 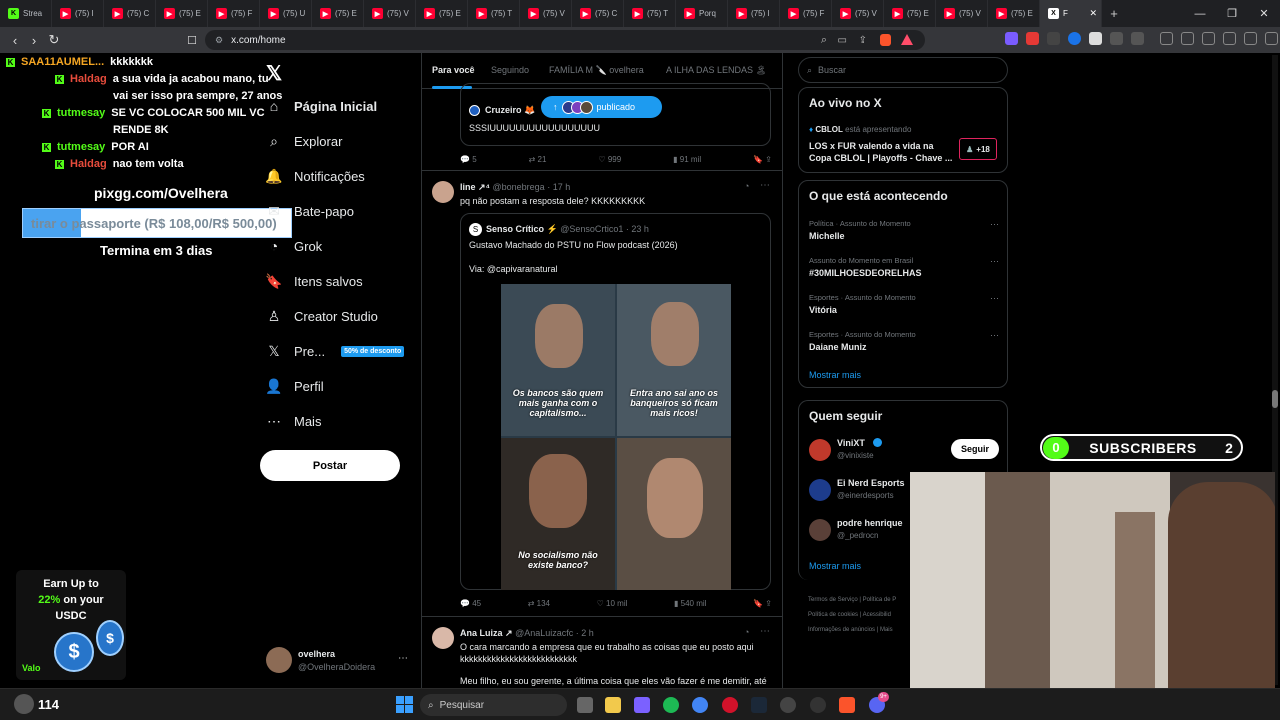 What do you see at coordinates (286, 13) in the screenshot?
I see `browser-tab: ▶ (75) U` at bounding box center [286, 13].